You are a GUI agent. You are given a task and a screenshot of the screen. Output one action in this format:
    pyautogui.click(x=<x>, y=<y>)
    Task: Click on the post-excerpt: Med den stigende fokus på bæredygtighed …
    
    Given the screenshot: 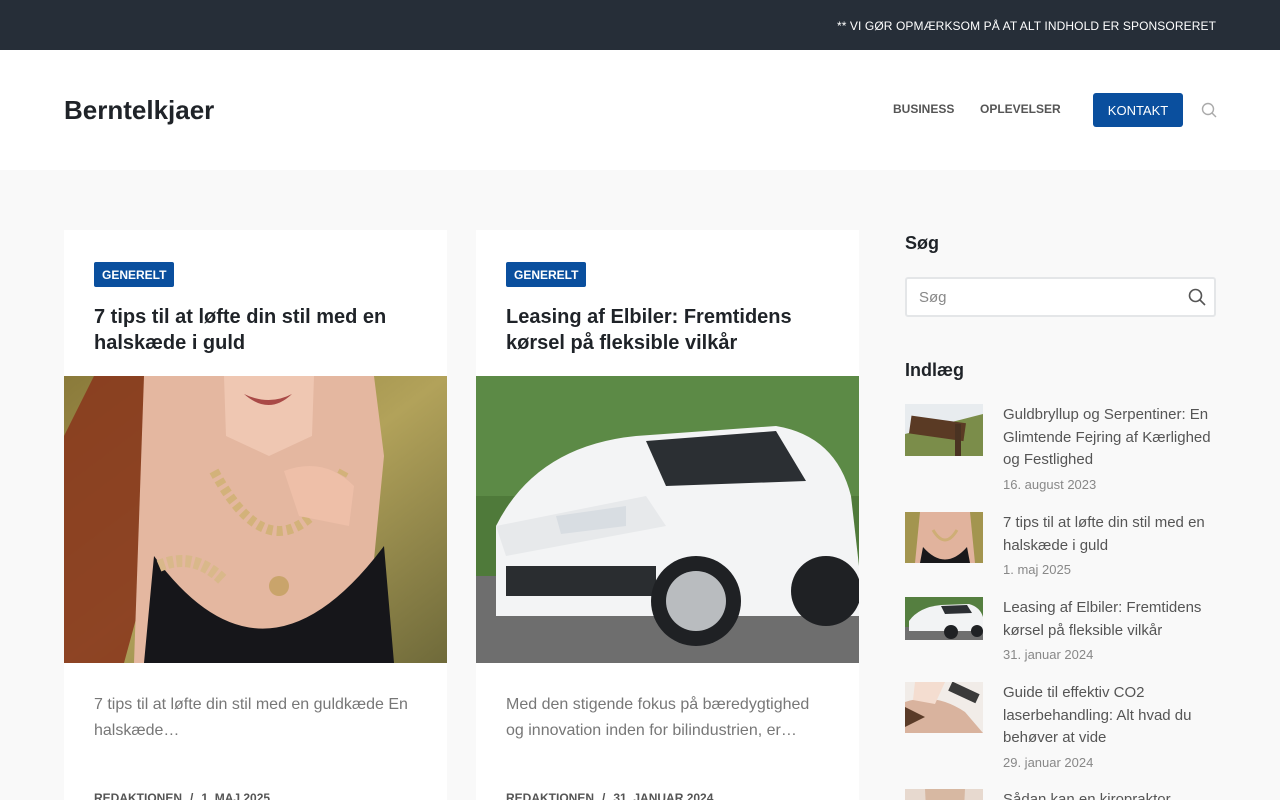 What is the action you would take?
    pyautogui.click(x=658, y=717)
    